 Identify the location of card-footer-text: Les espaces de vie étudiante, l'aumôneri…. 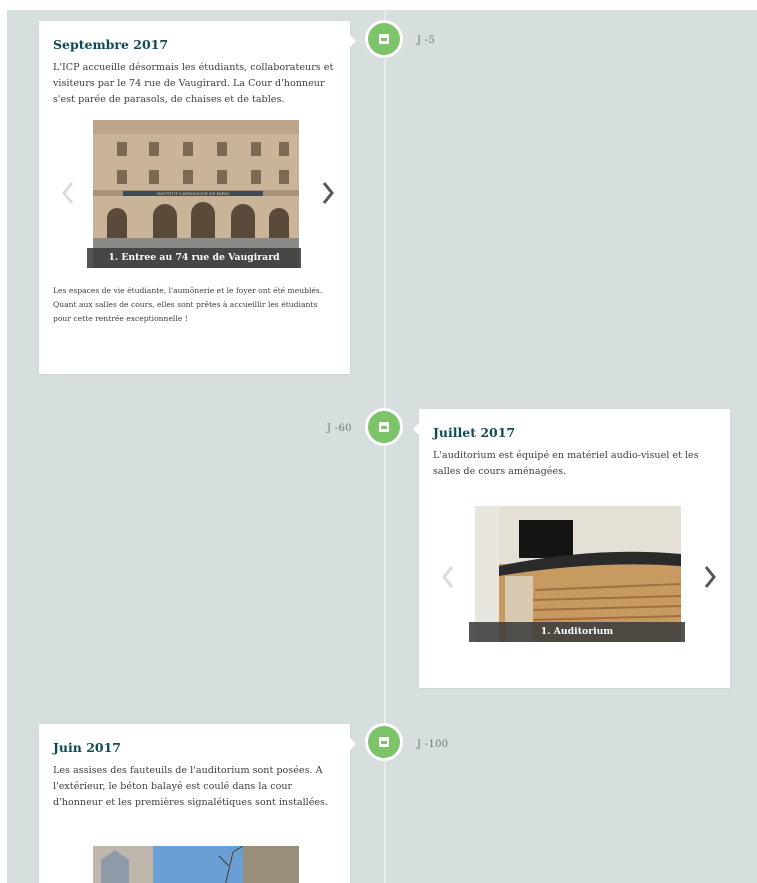
(188, 304).